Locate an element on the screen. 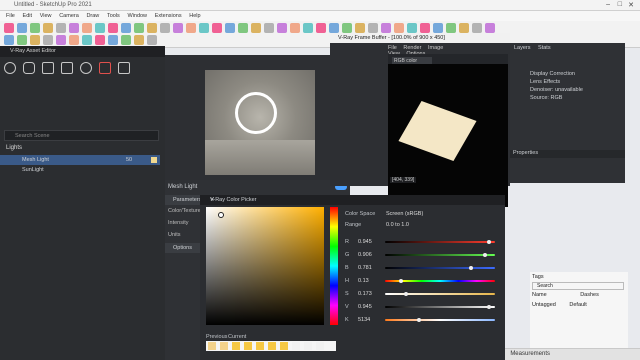 The height and width of the screenshot is (360, 640). menu-window: Window is located at coordinates (137, 16).